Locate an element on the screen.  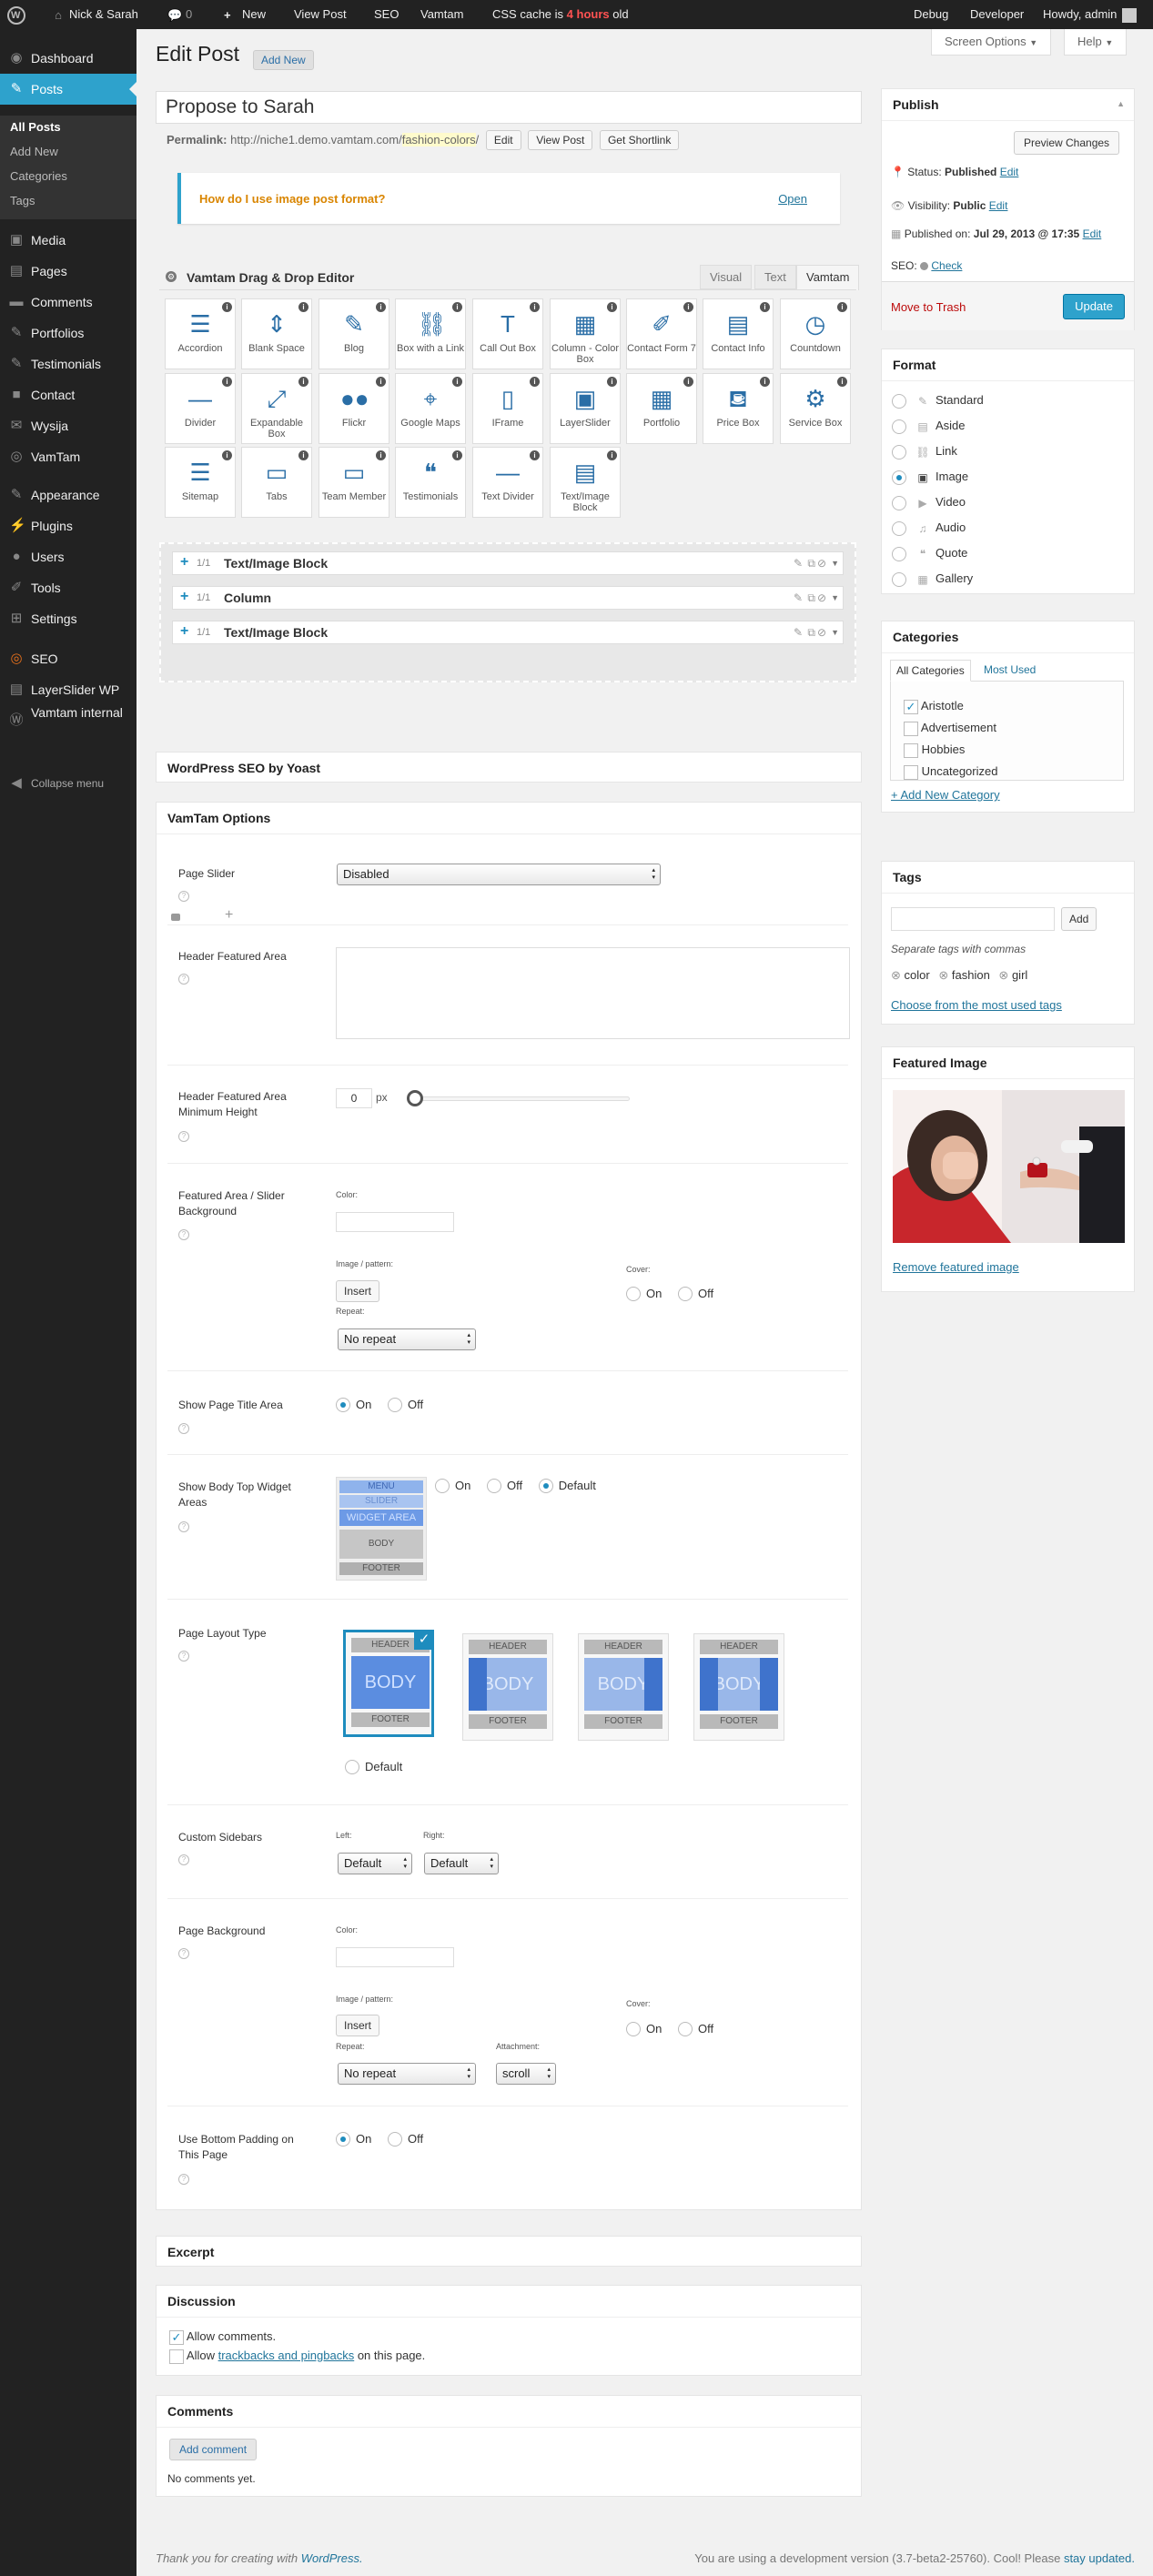
format-option-aside: ▤ Aside is located at coordinates (929, 426).